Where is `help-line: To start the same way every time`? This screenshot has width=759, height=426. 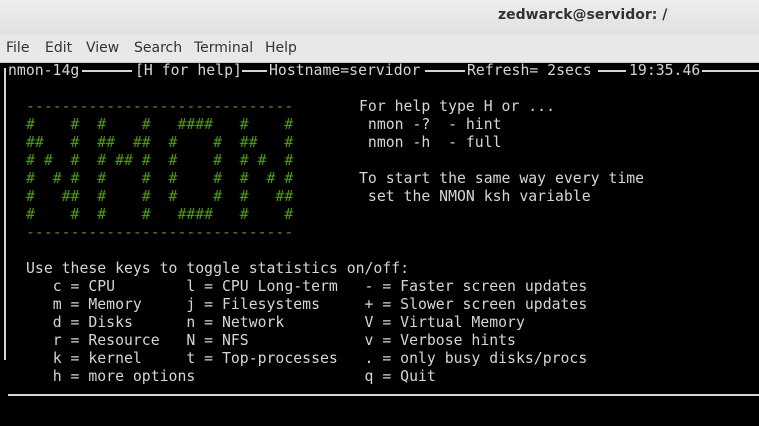
help-line: To start the same way every time is located at coordinates (502, 178).